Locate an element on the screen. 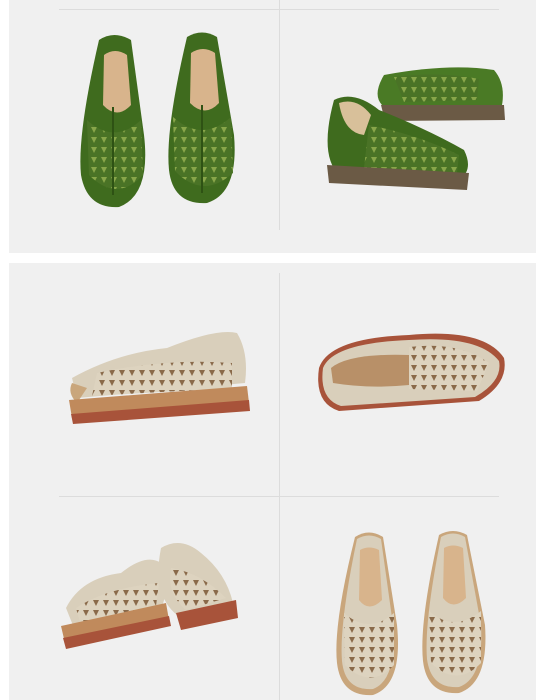 This screenshot has width=545, height=700. green-shoes-pair-side-view-icon is located at coordinates (414, 127).